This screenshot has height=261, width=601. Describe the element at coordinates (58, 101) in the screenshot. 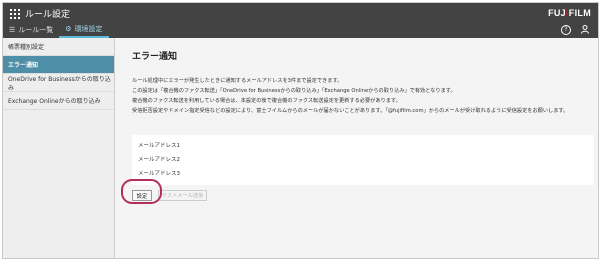

I see `sidebar-item-exchange-import: Exchange Onlineからの取り込み` at that location.